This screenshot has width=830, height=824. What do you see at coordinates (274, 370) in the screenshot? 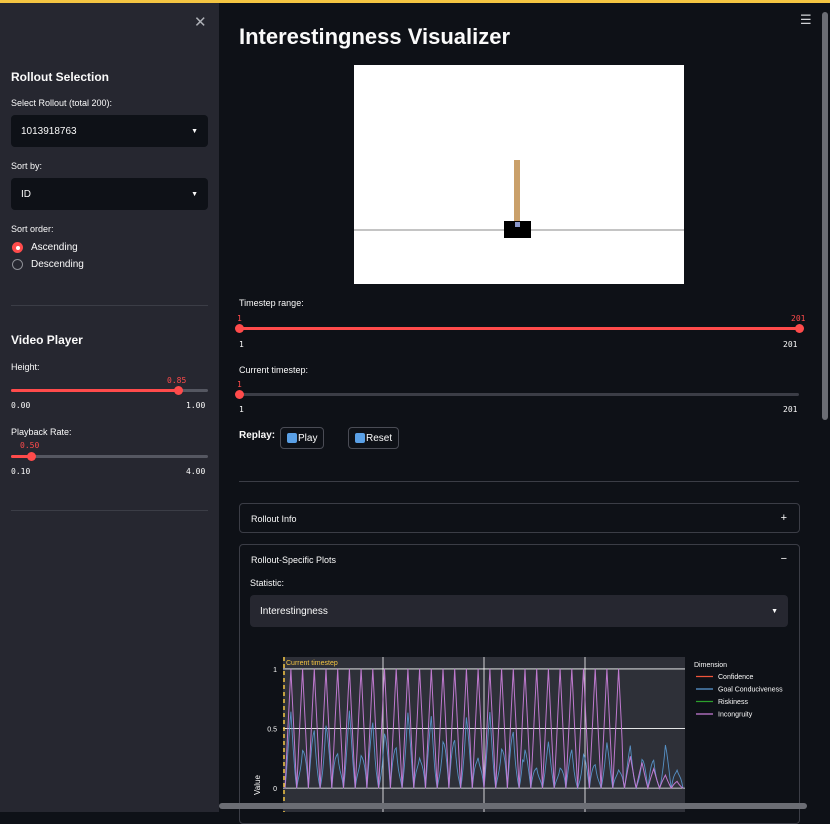
I see `current-timestep-label: Current timestep:` at bounding box center [274, 370].